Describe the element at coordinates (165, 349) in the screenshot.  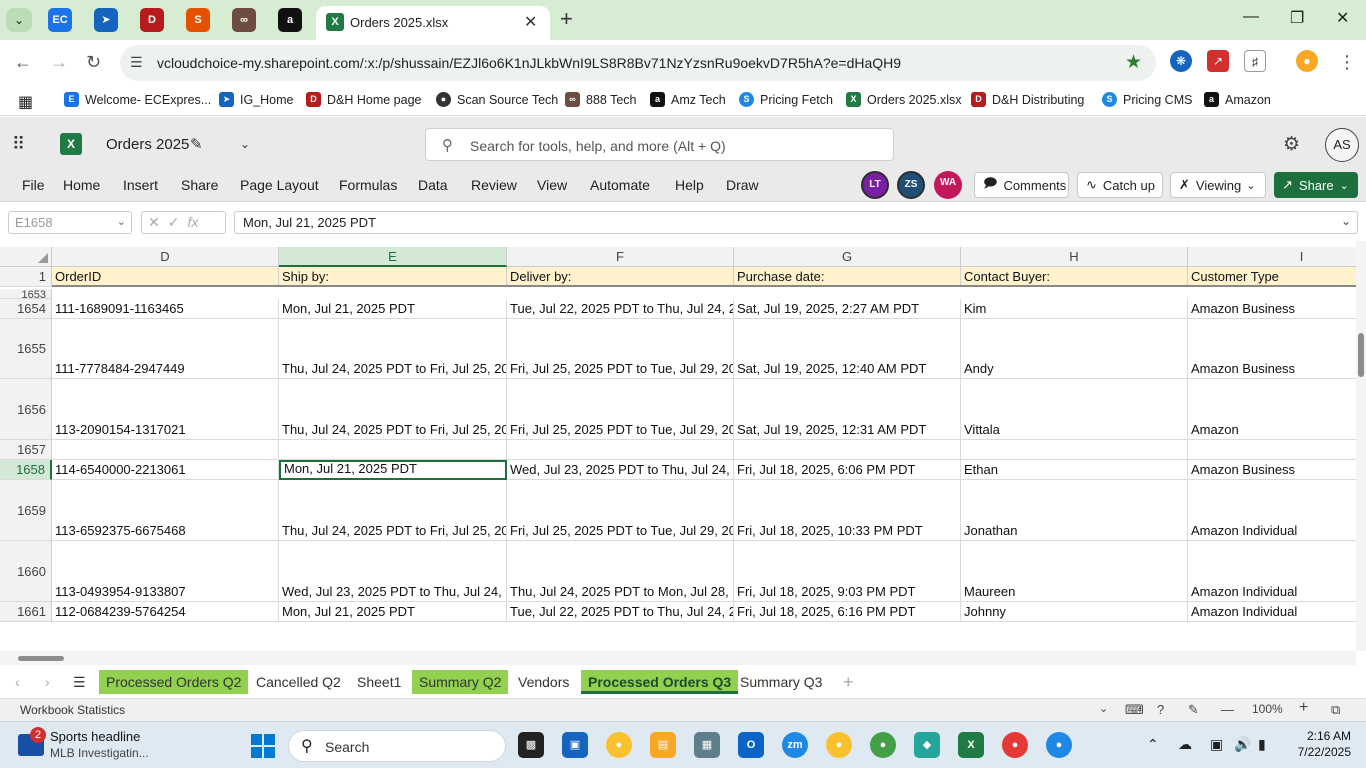
I see `cell-orderid: 111-7778484-2947449` at that location.